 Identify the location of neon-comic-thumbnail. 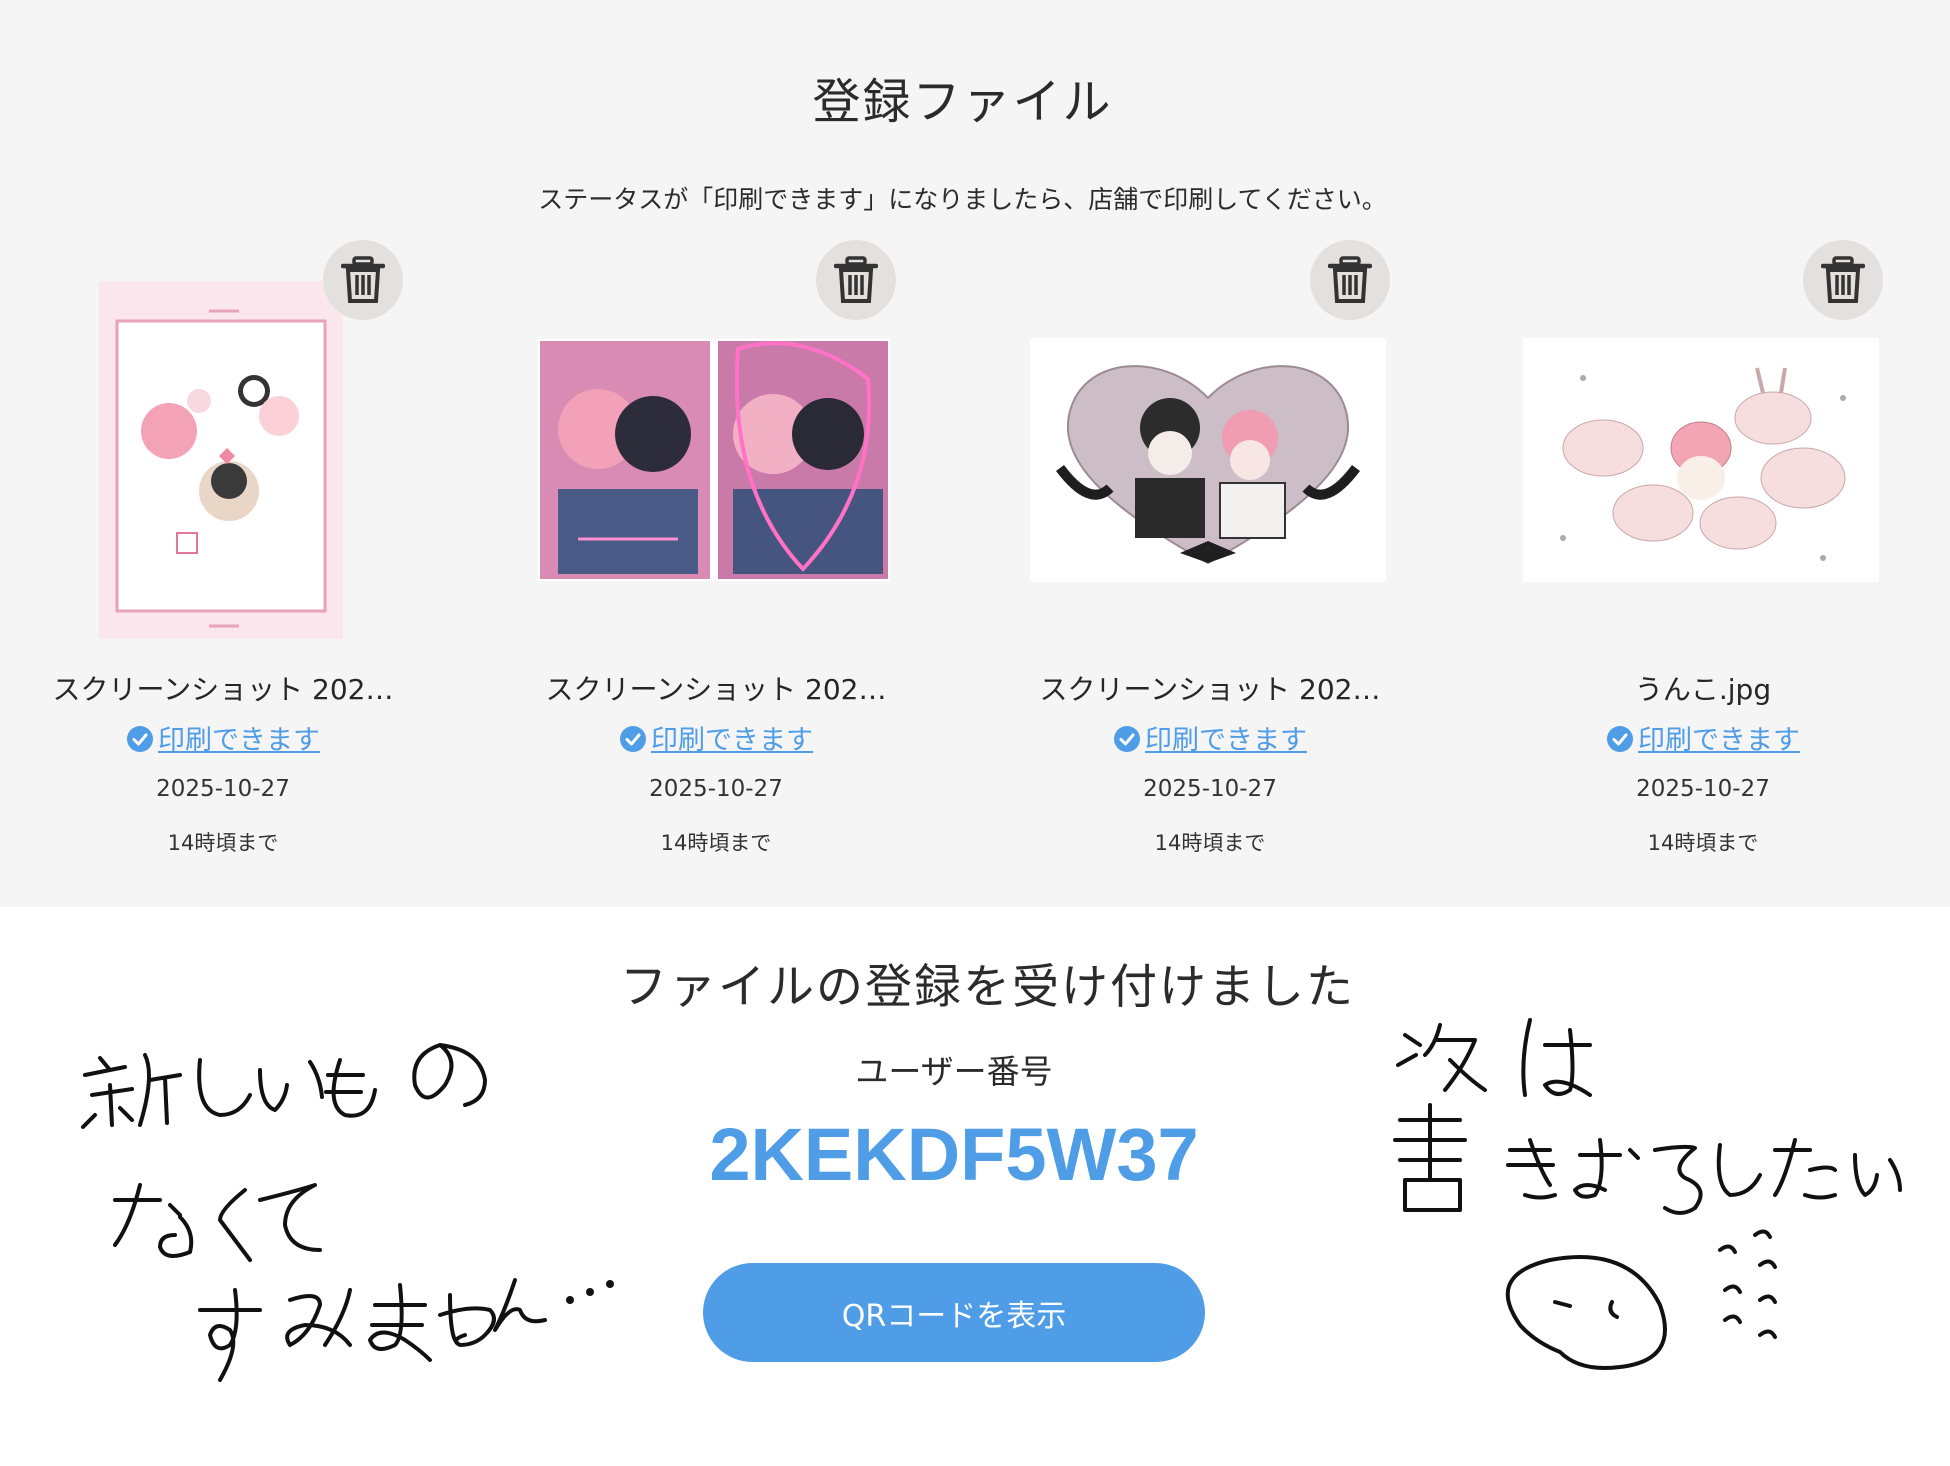
(714, 460).